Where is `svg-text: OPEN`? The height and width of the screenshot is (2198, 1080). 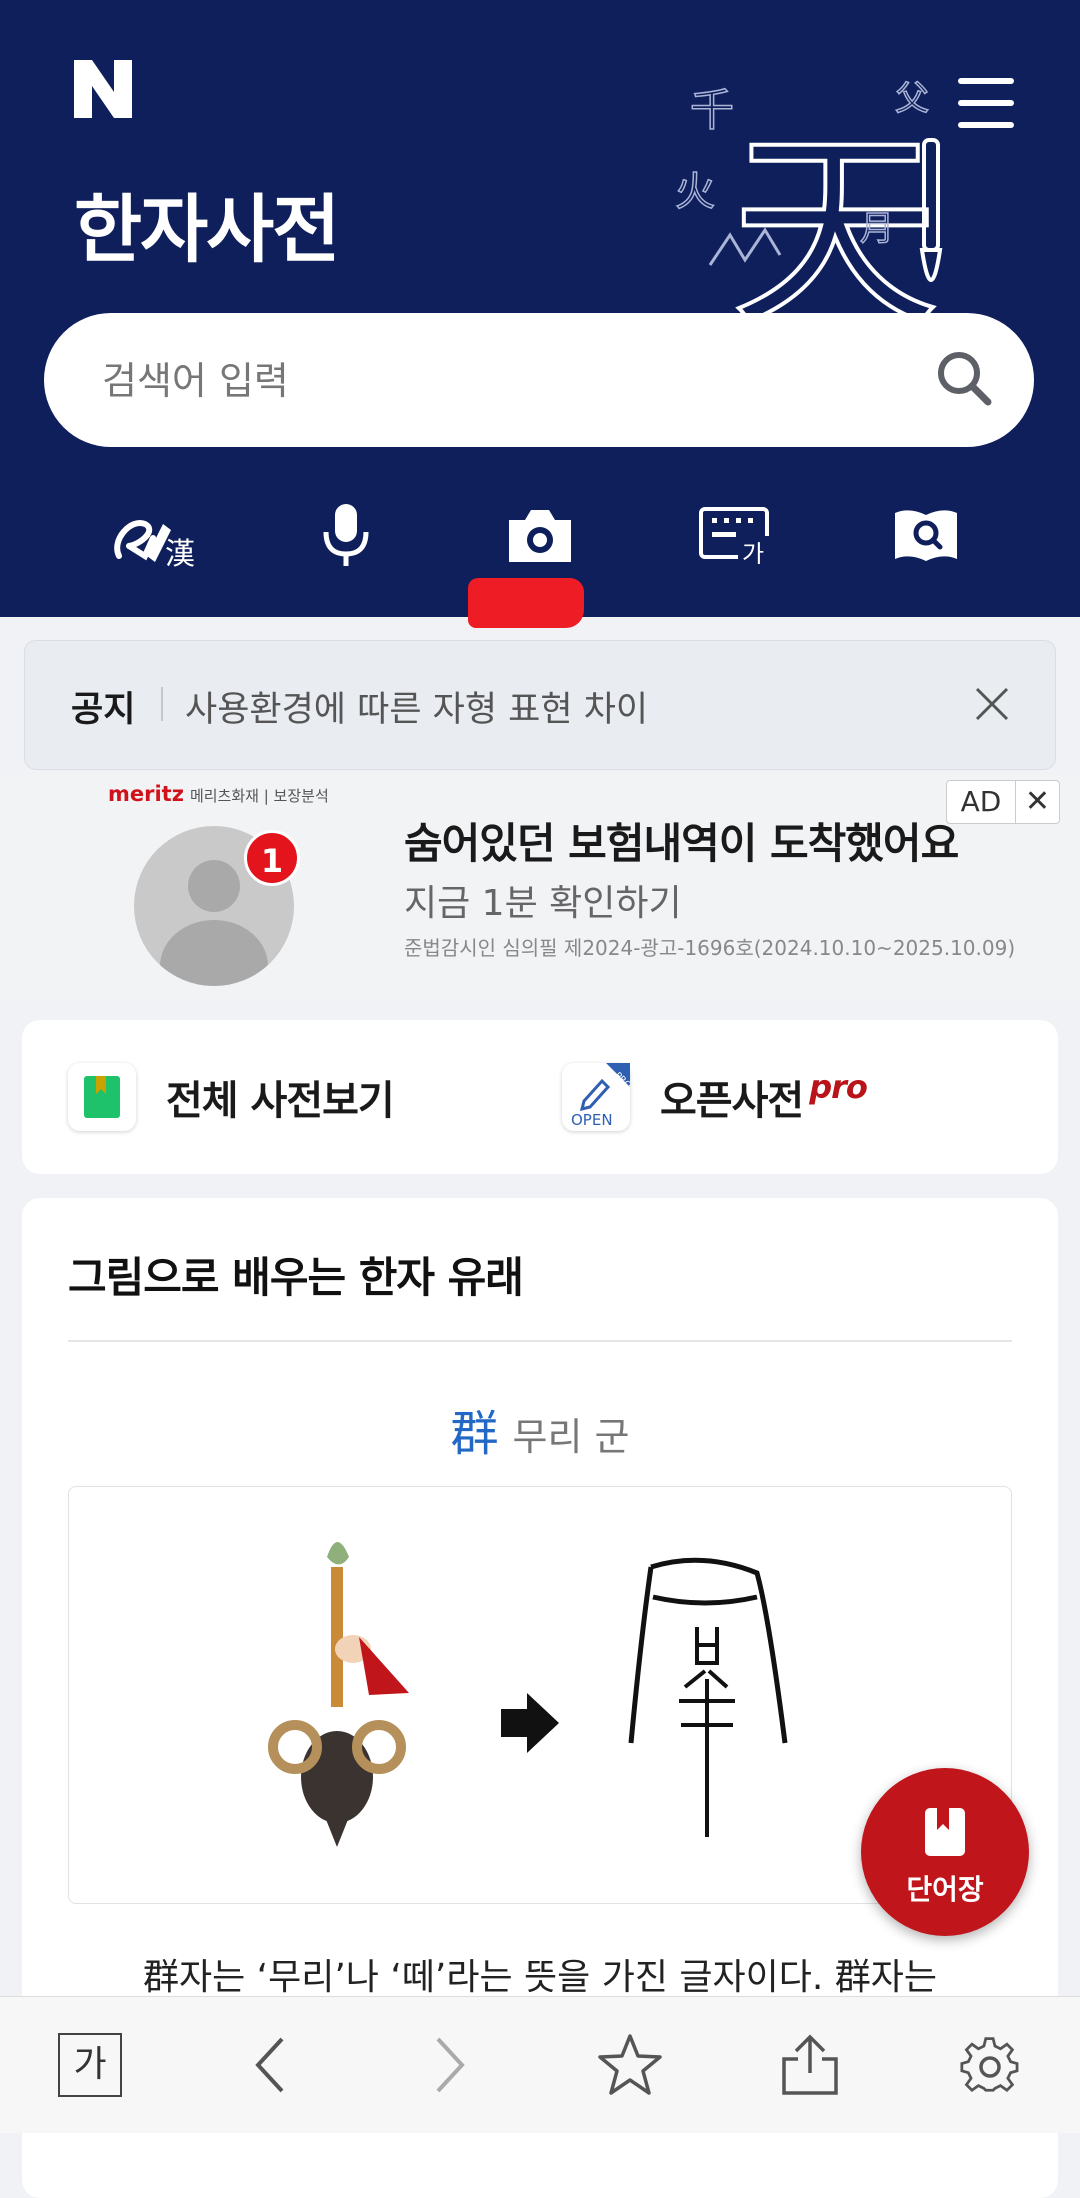 svg-text: OPEN is located at coordinates (592, 1120).